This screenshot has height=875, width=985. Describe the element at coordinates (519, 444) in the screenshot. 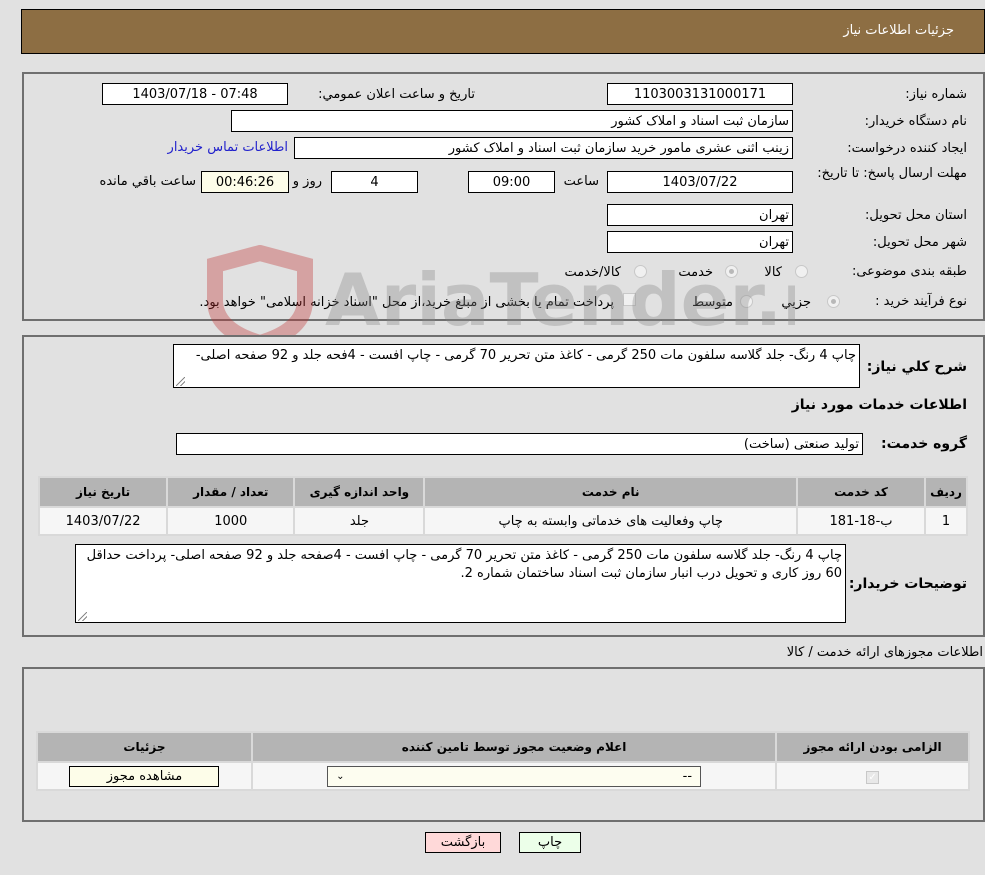

I see `service-group-field: تولید صنعتی (ساخت)` at that location.